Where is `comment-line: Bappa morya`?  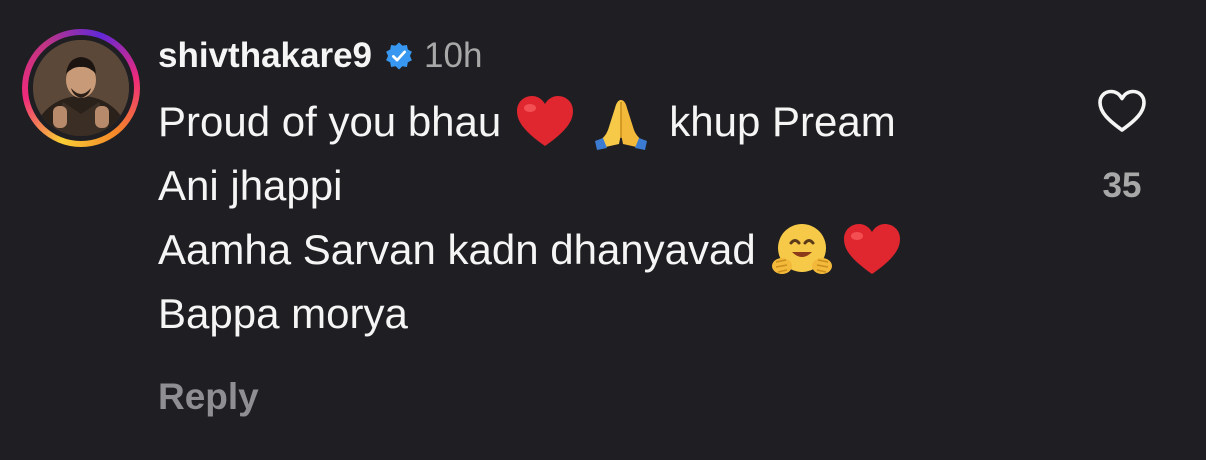 comment-line: Bappa morya is located at coordinates (534, 314).